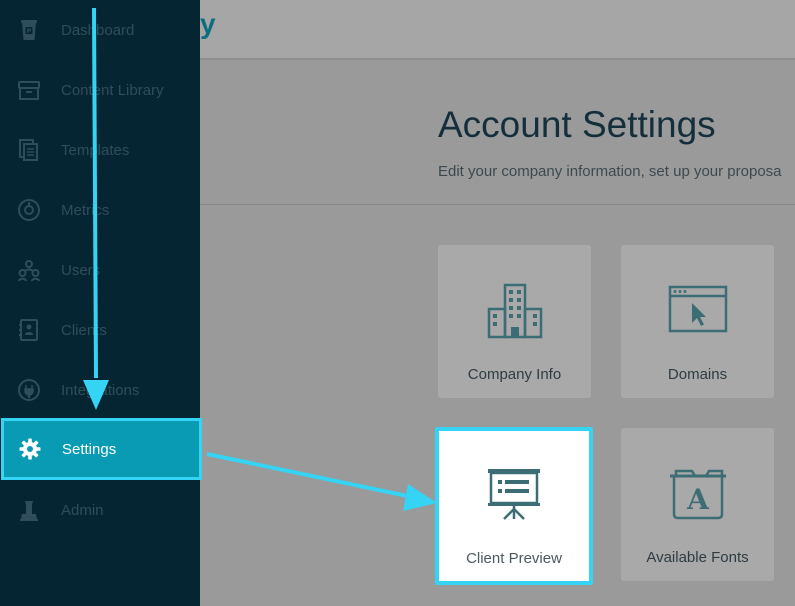 The width and height of the screenshot is (795, 606). What do you see at coordinates (89, 449) in the screenshot?
I see `sidebar-item-label: Settings` at bounding box center [89, 449].